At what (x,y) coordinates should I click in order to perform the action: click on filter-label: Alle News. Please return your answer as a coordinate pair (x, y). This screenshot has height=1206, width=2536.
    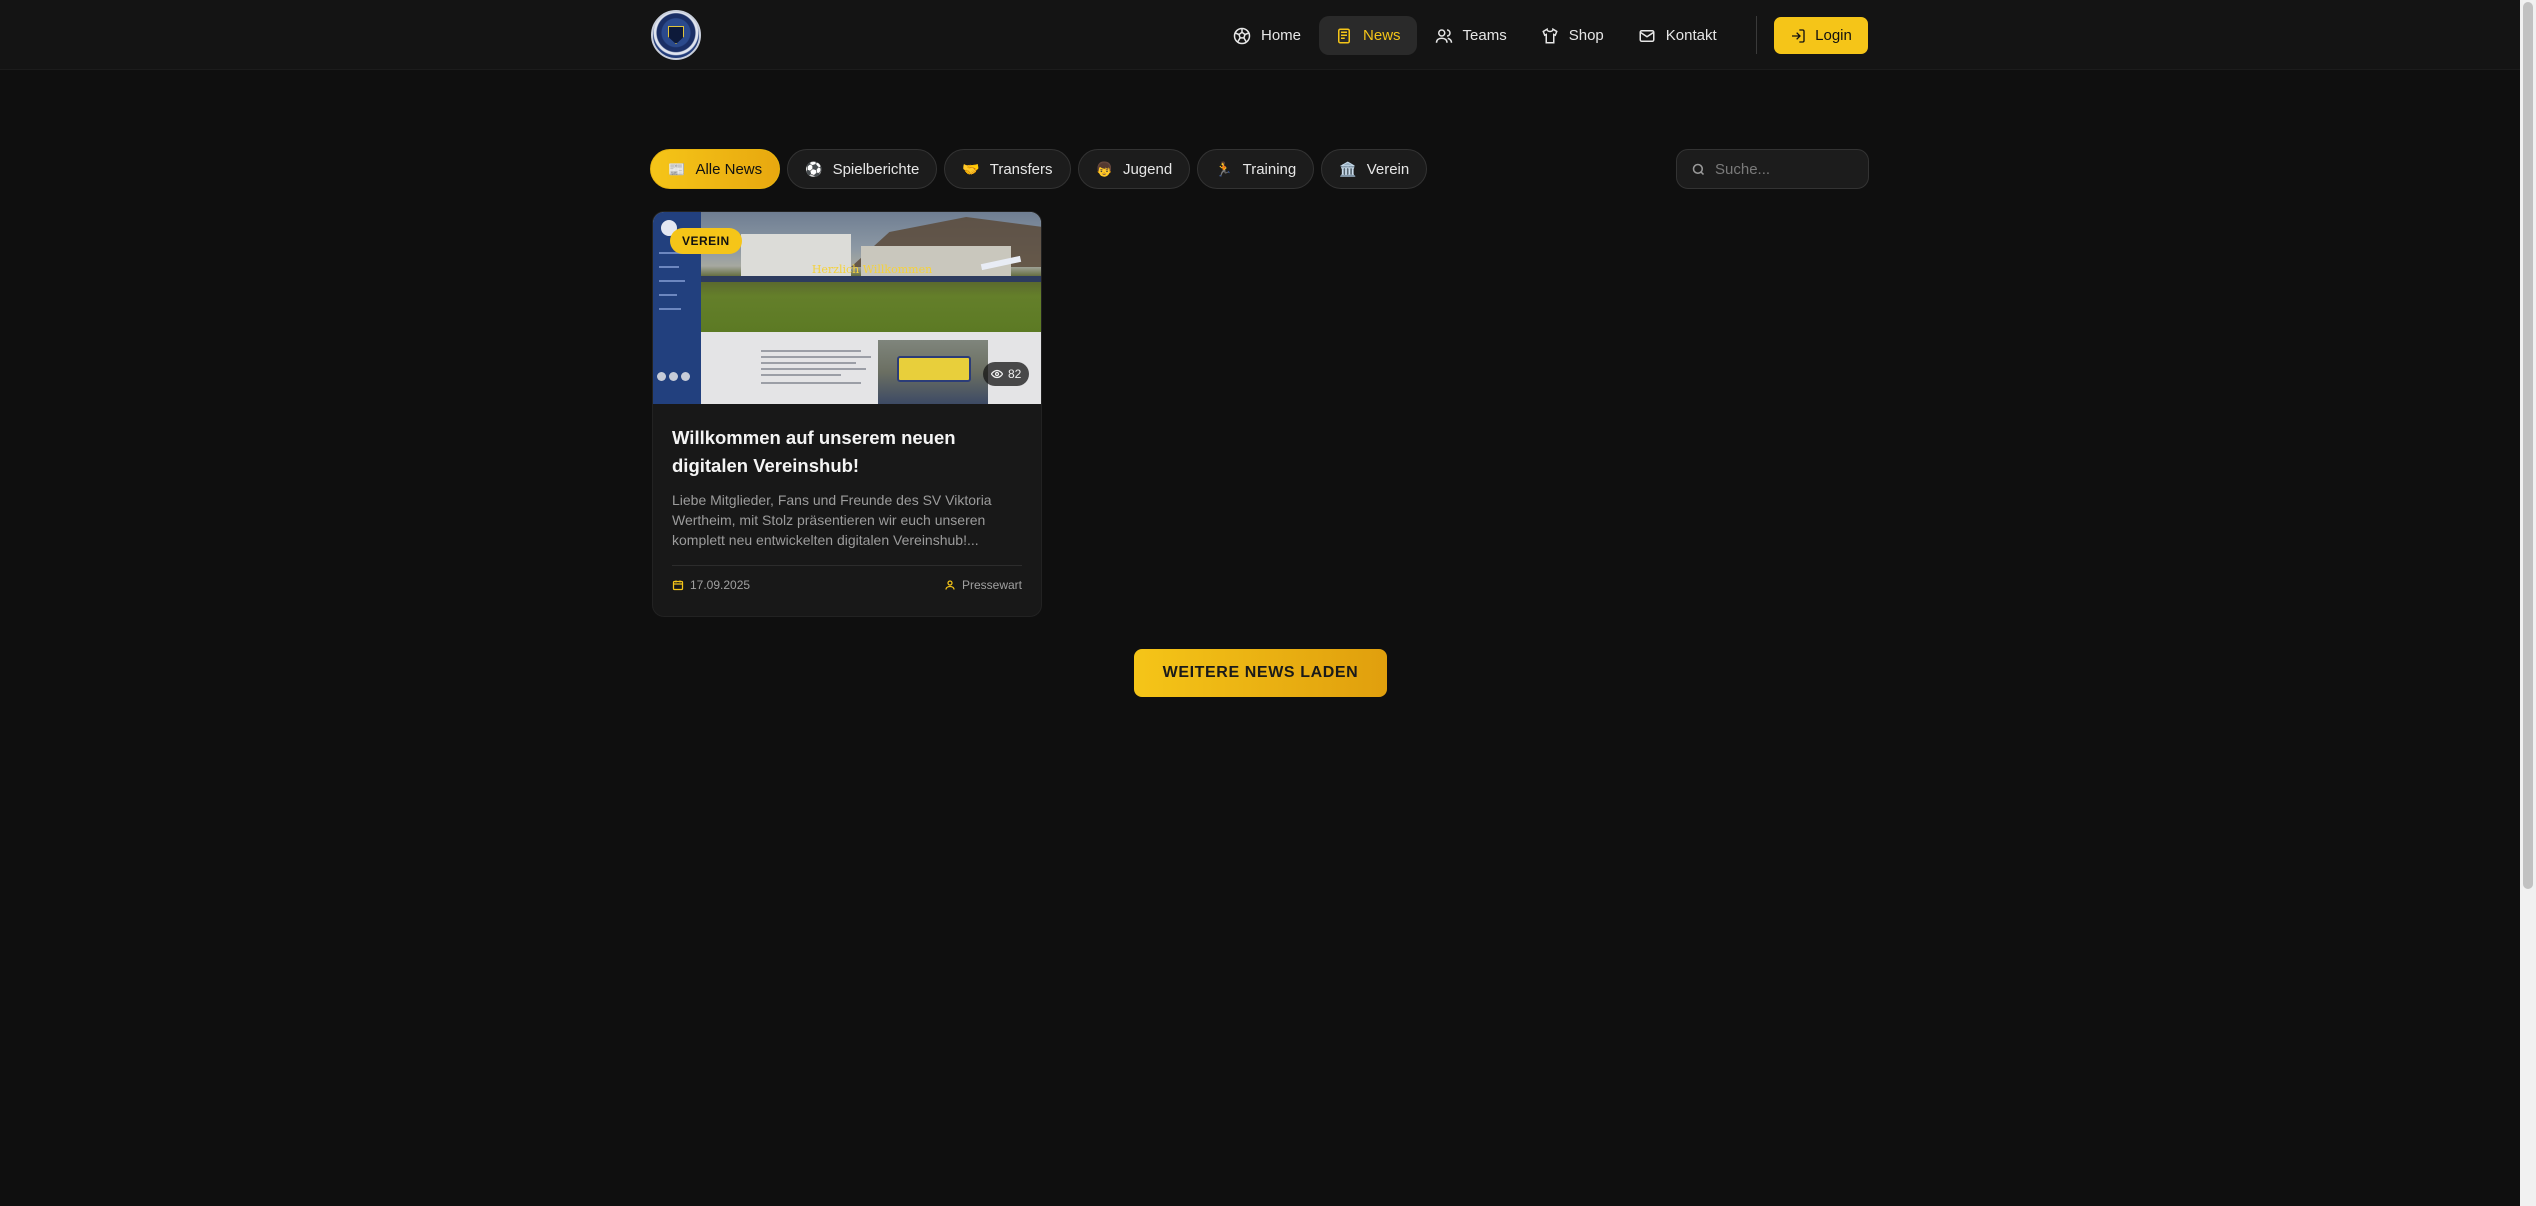
    Looking at the image, I should click on (729, 169).